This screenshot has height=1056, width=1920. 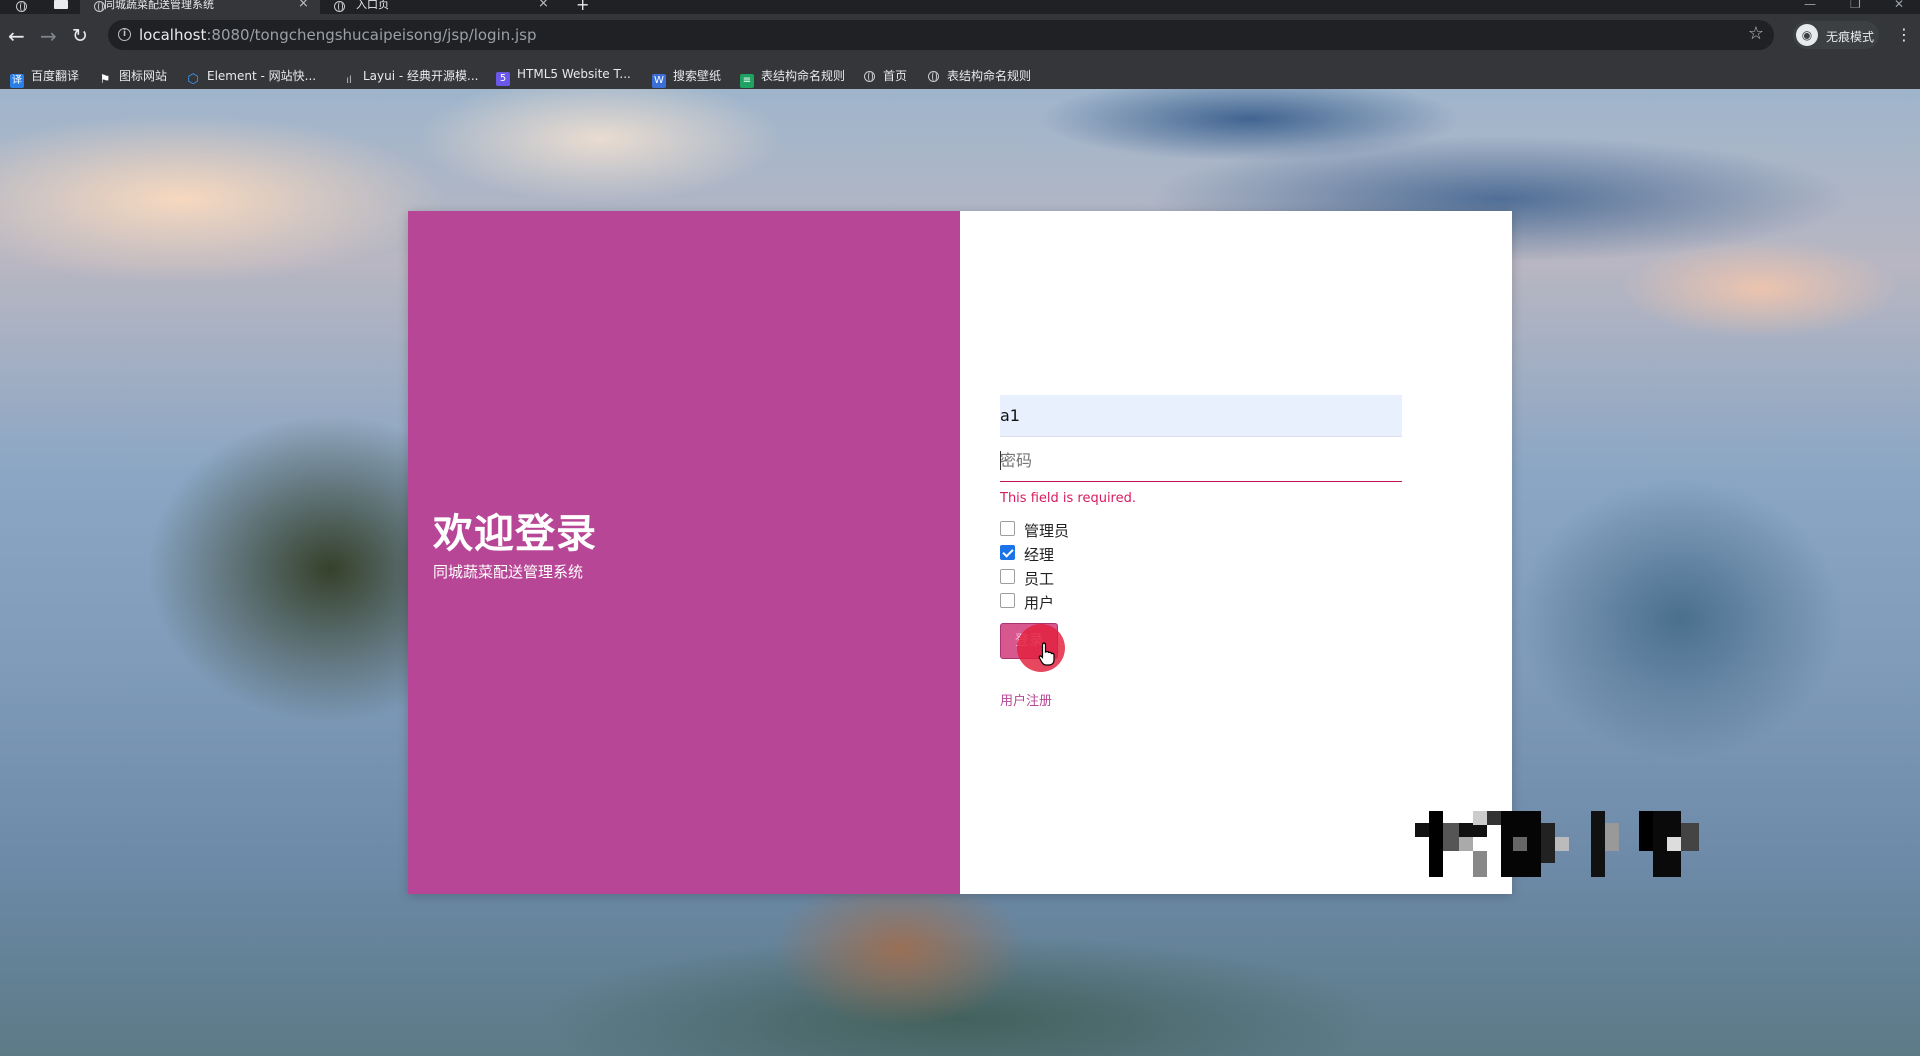 What do you see at coordinates (960, 7) in the screenshot?
I see `tab-strip: 同城蔬菜配送管理系统 × 入口页 × + — ❐ ✕` at bounding box center [960, 7].